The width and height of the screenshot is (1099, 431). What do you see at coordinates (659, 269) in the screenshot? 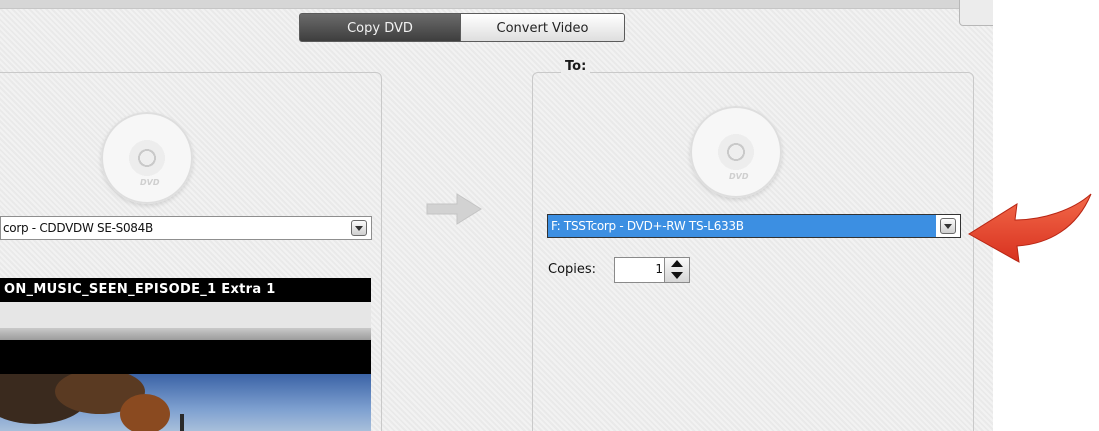
I see `copies-value: 1` at bounding box center [659, 269].